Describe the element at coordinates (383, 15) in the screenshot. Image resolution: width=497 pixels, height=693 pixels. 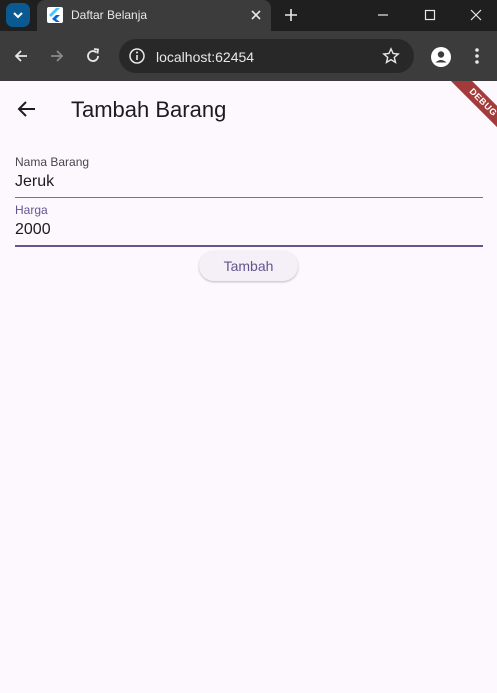
I see `minimize-icon` at that location.